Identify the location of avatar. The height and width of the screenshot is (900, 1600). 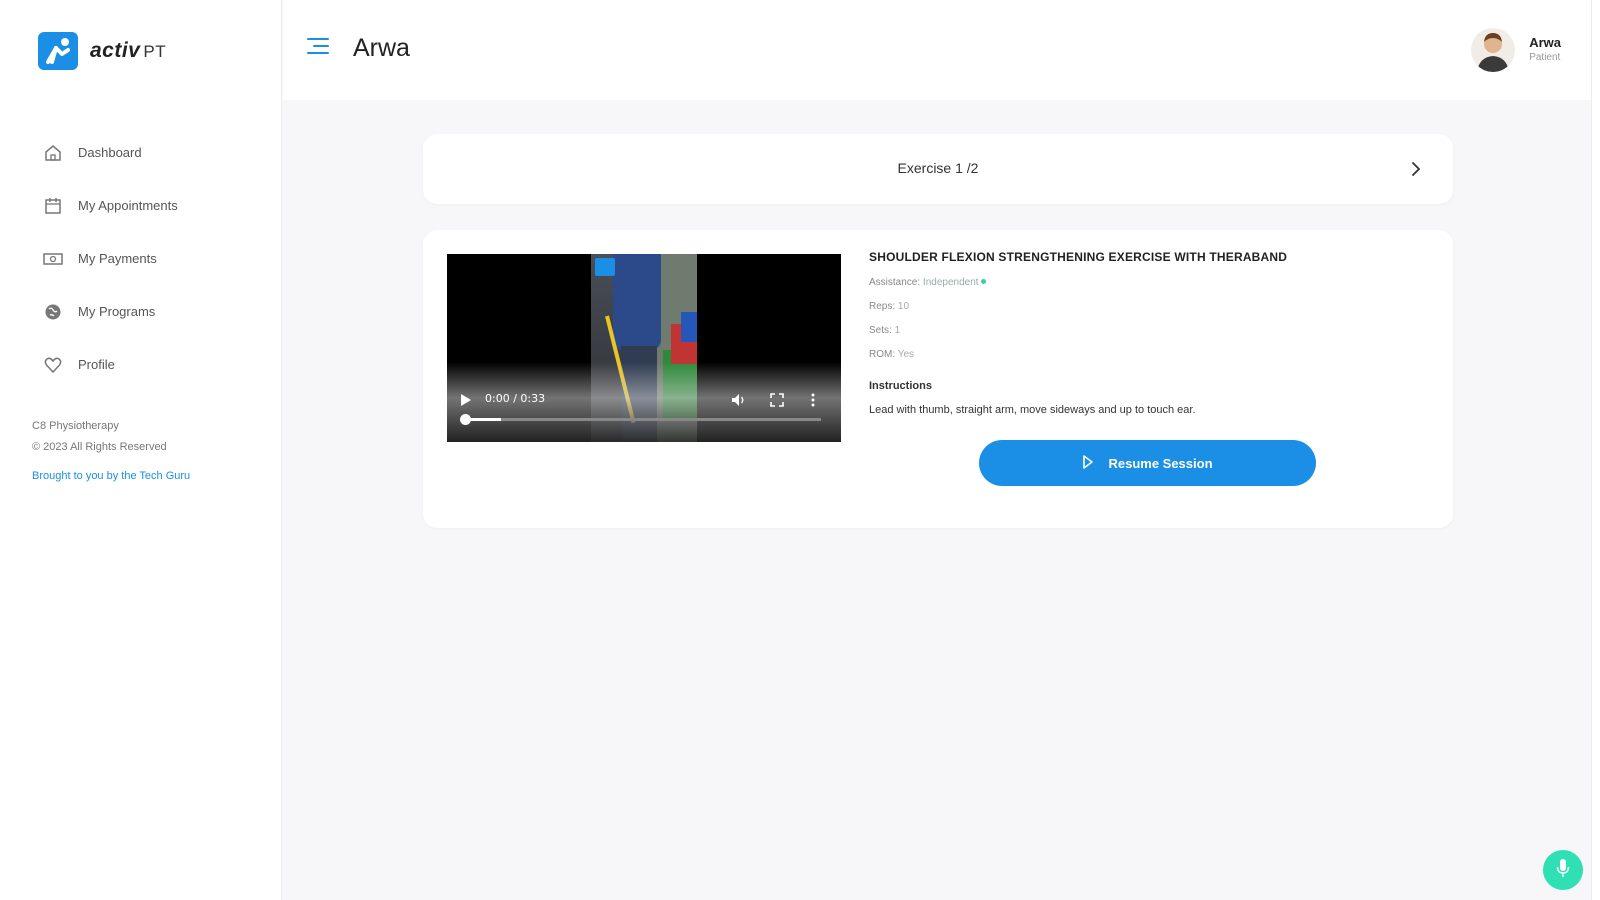
(1493, 50).